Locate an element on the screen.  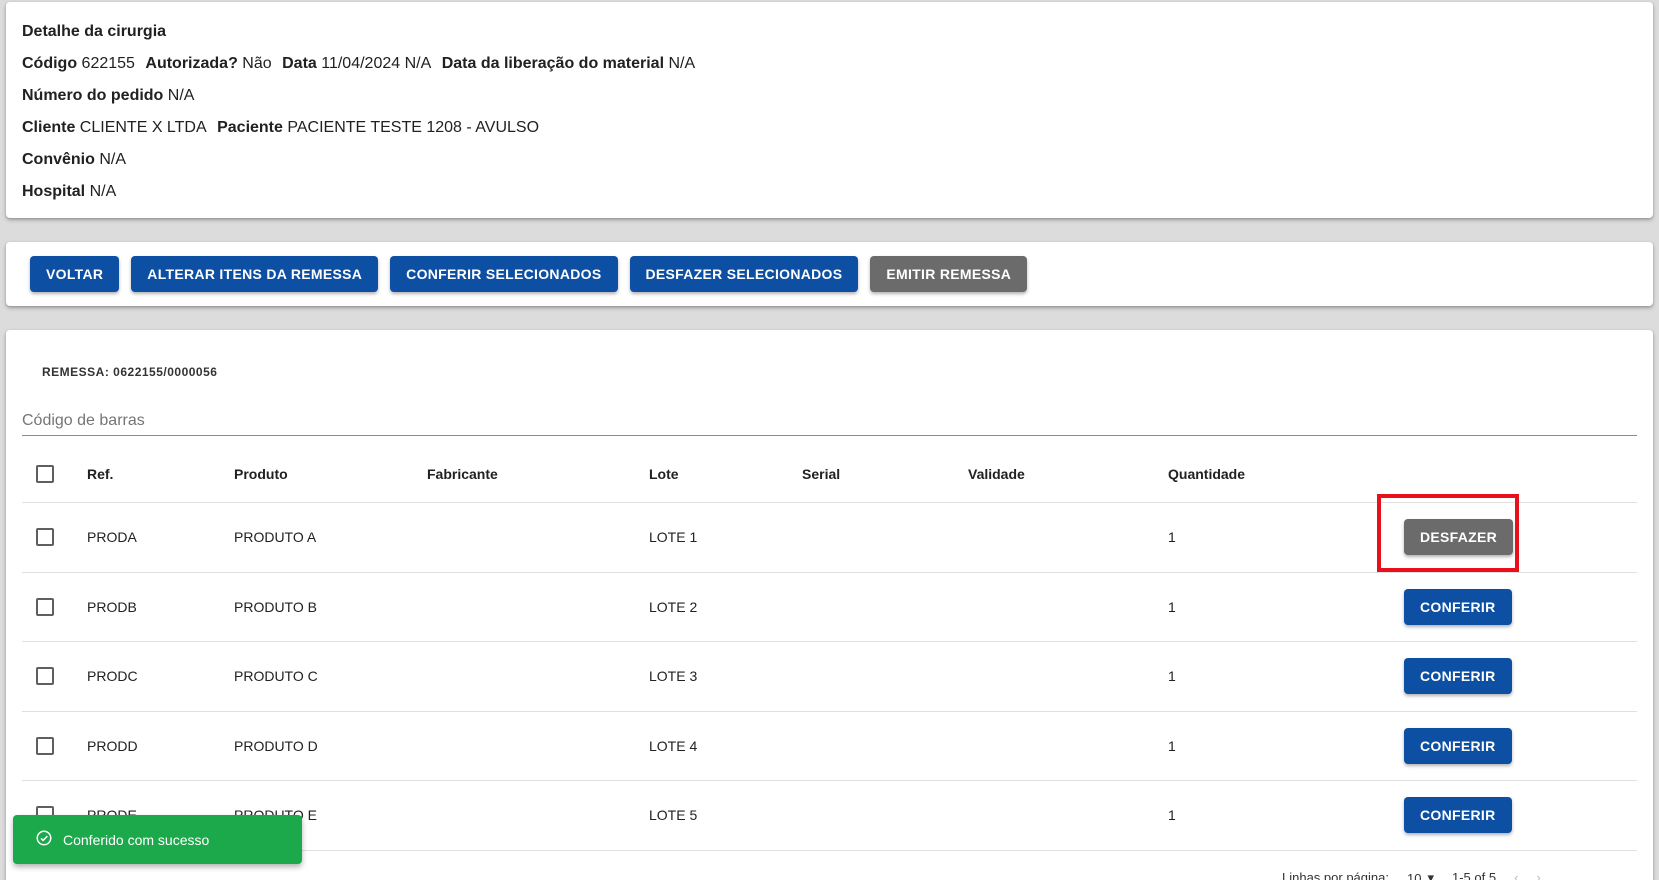
cliente-value: CLIENTE X LTDA is located at coordinates (143, 127).